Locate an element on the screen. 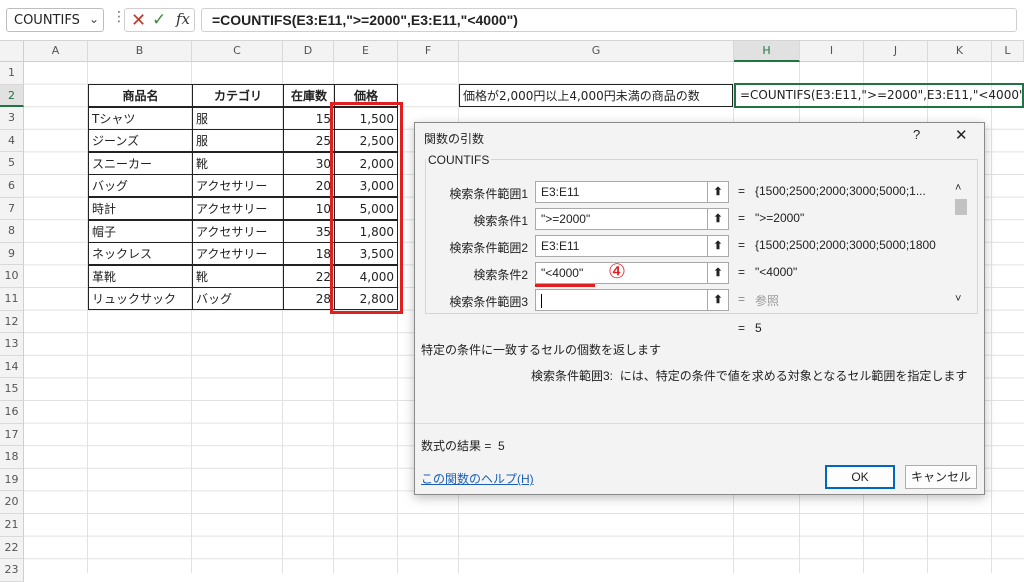 The image size is (1024, 582). help-button: ? is located at coordinates (916, 134).